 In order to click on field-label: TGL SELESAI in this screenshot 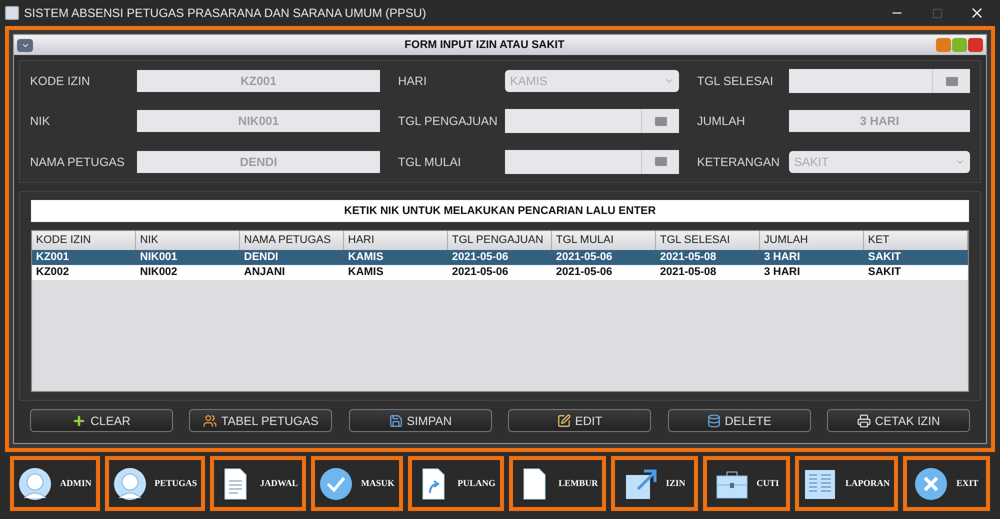, I will do `click(735, 81)`.